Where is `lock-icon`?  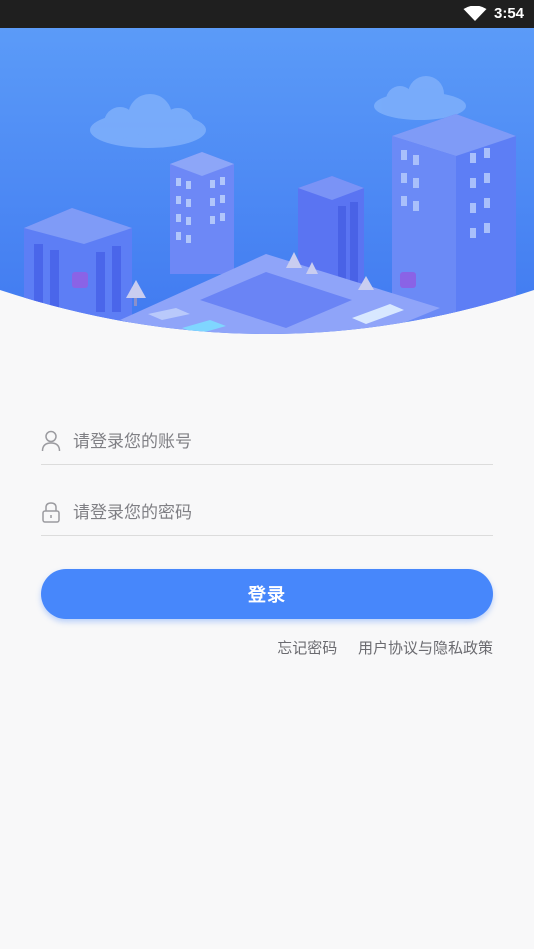 lock-icon is located at coordinates (51, 512).